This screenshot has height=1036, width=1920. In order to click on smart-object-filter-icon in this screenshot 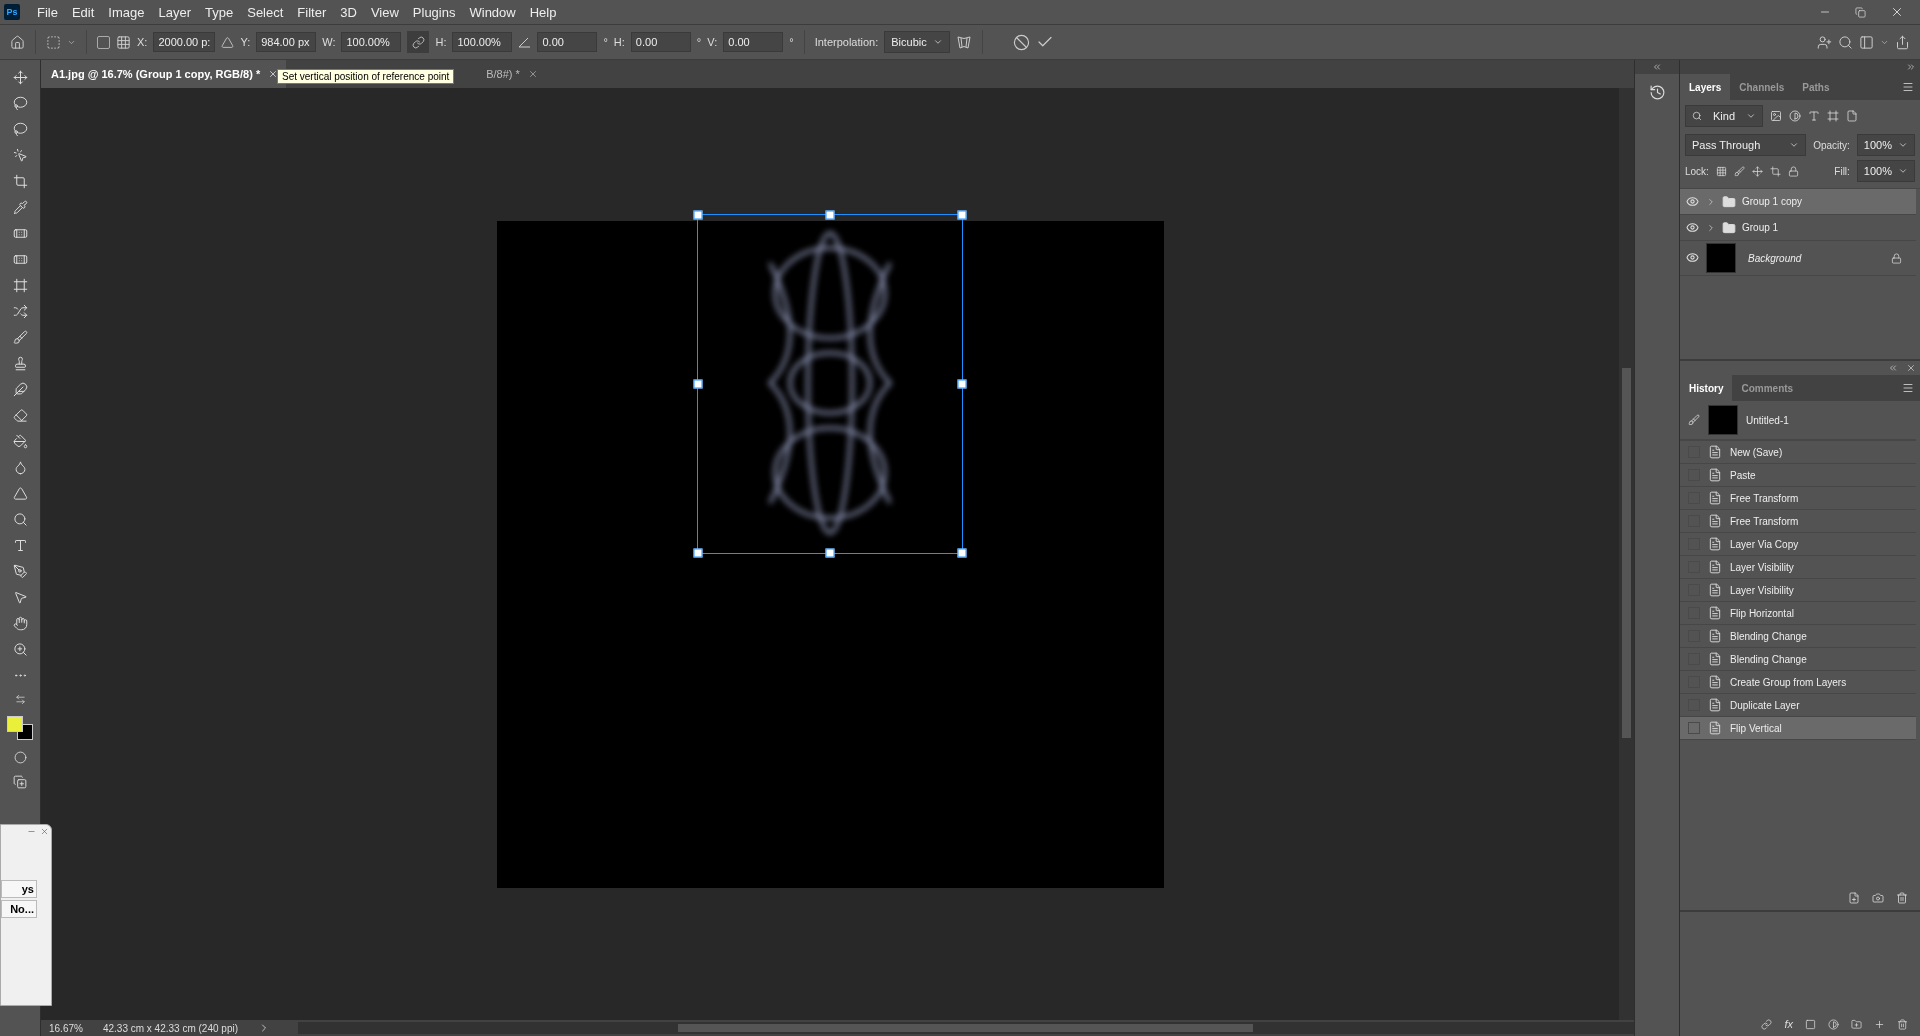, I will do `click(1852, 116)`.